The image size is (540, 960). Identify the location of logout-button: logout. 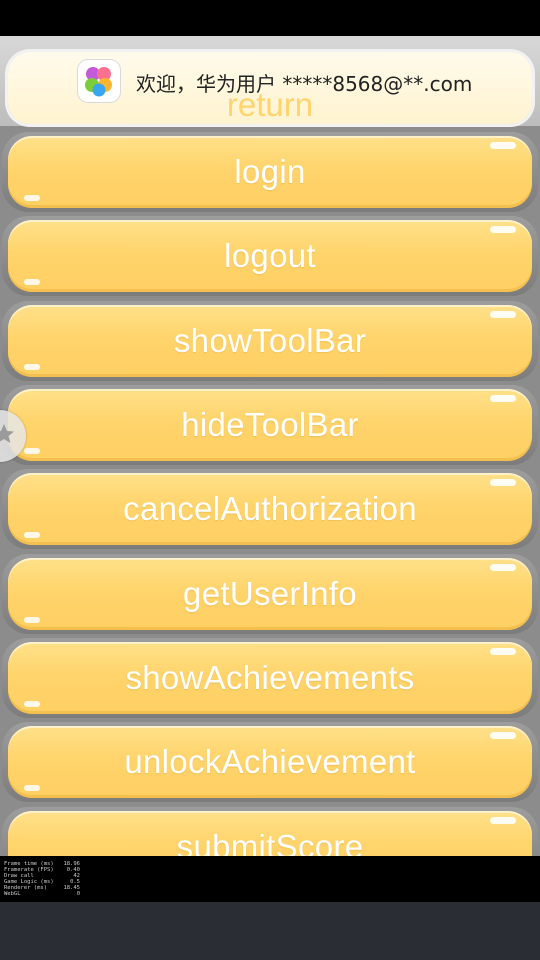
(270, 256).